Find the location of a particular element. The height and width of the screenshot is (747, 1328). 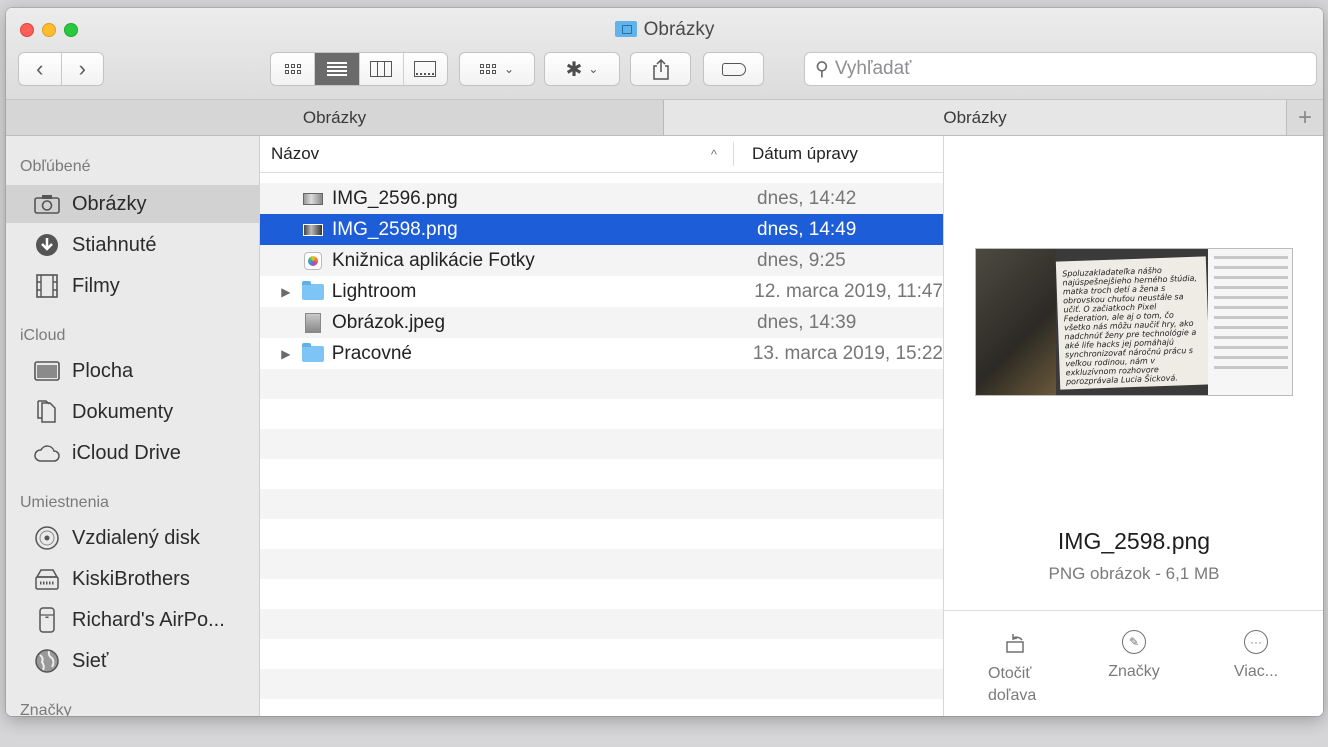

name-column-header: Názov ^ is located at coordinates (497, 154).